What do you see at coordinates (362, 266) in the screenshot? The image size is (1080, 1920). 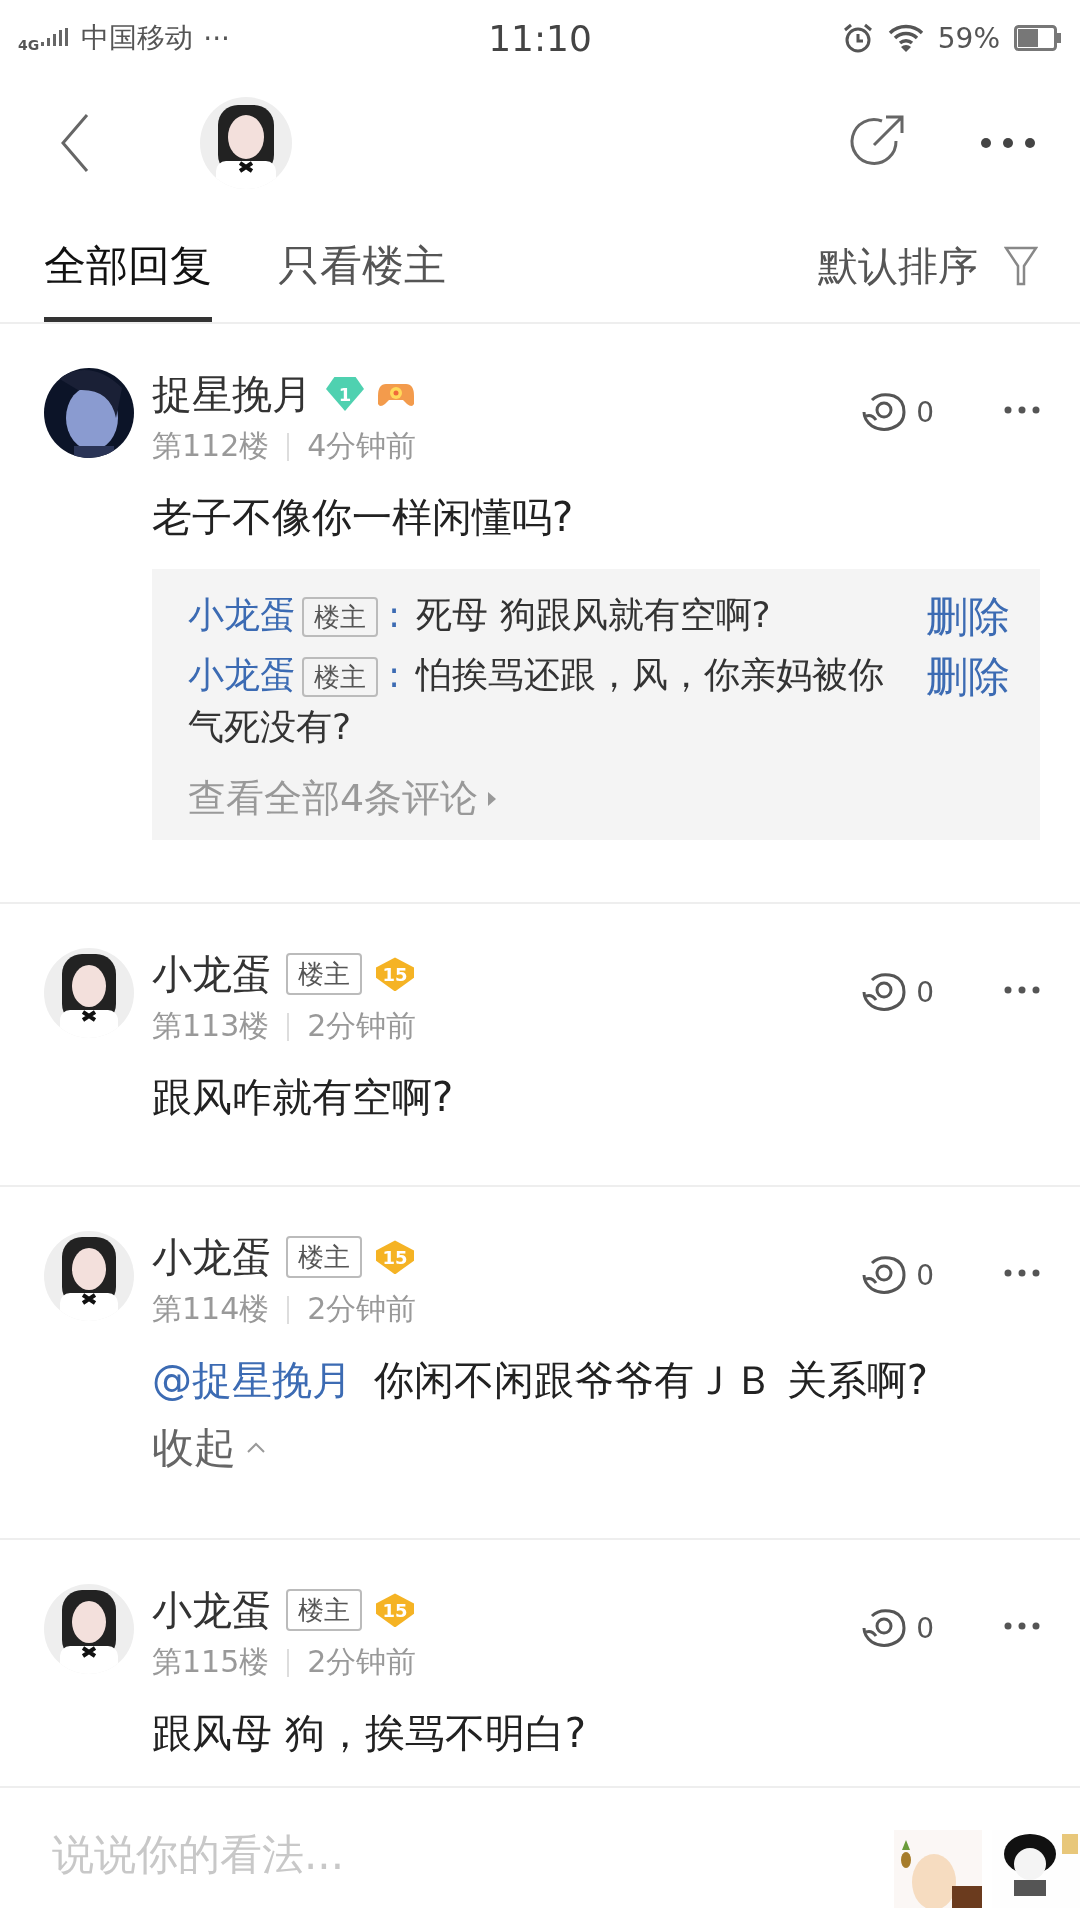 I see `tab: 只看楼主` at bounding box center [362, 266].